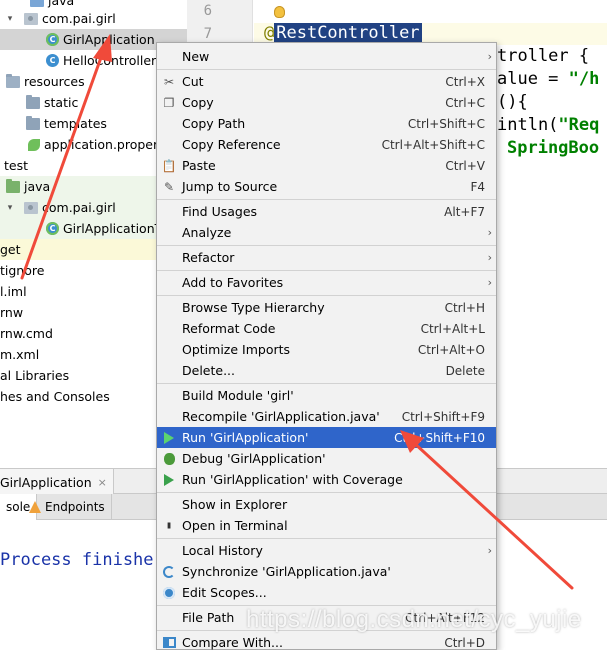 Image resolution: width=607 pixels, height=650 pixels. I want to click on debug-icon, so click(169, 459).